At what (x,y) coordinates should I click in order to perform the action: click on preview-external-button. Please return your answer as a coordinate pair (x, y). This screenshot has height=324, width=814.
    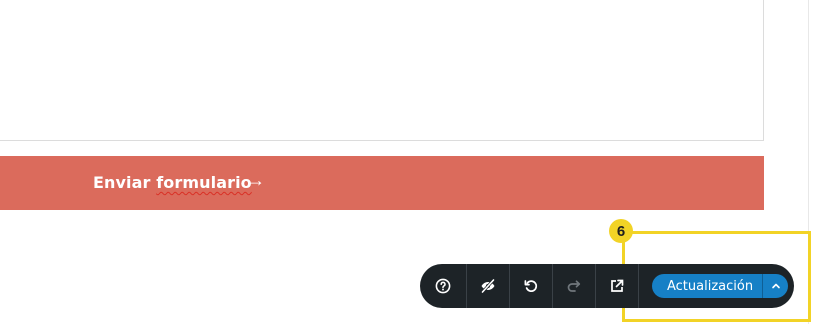
    Looking at the image, I should click on (617, 286).